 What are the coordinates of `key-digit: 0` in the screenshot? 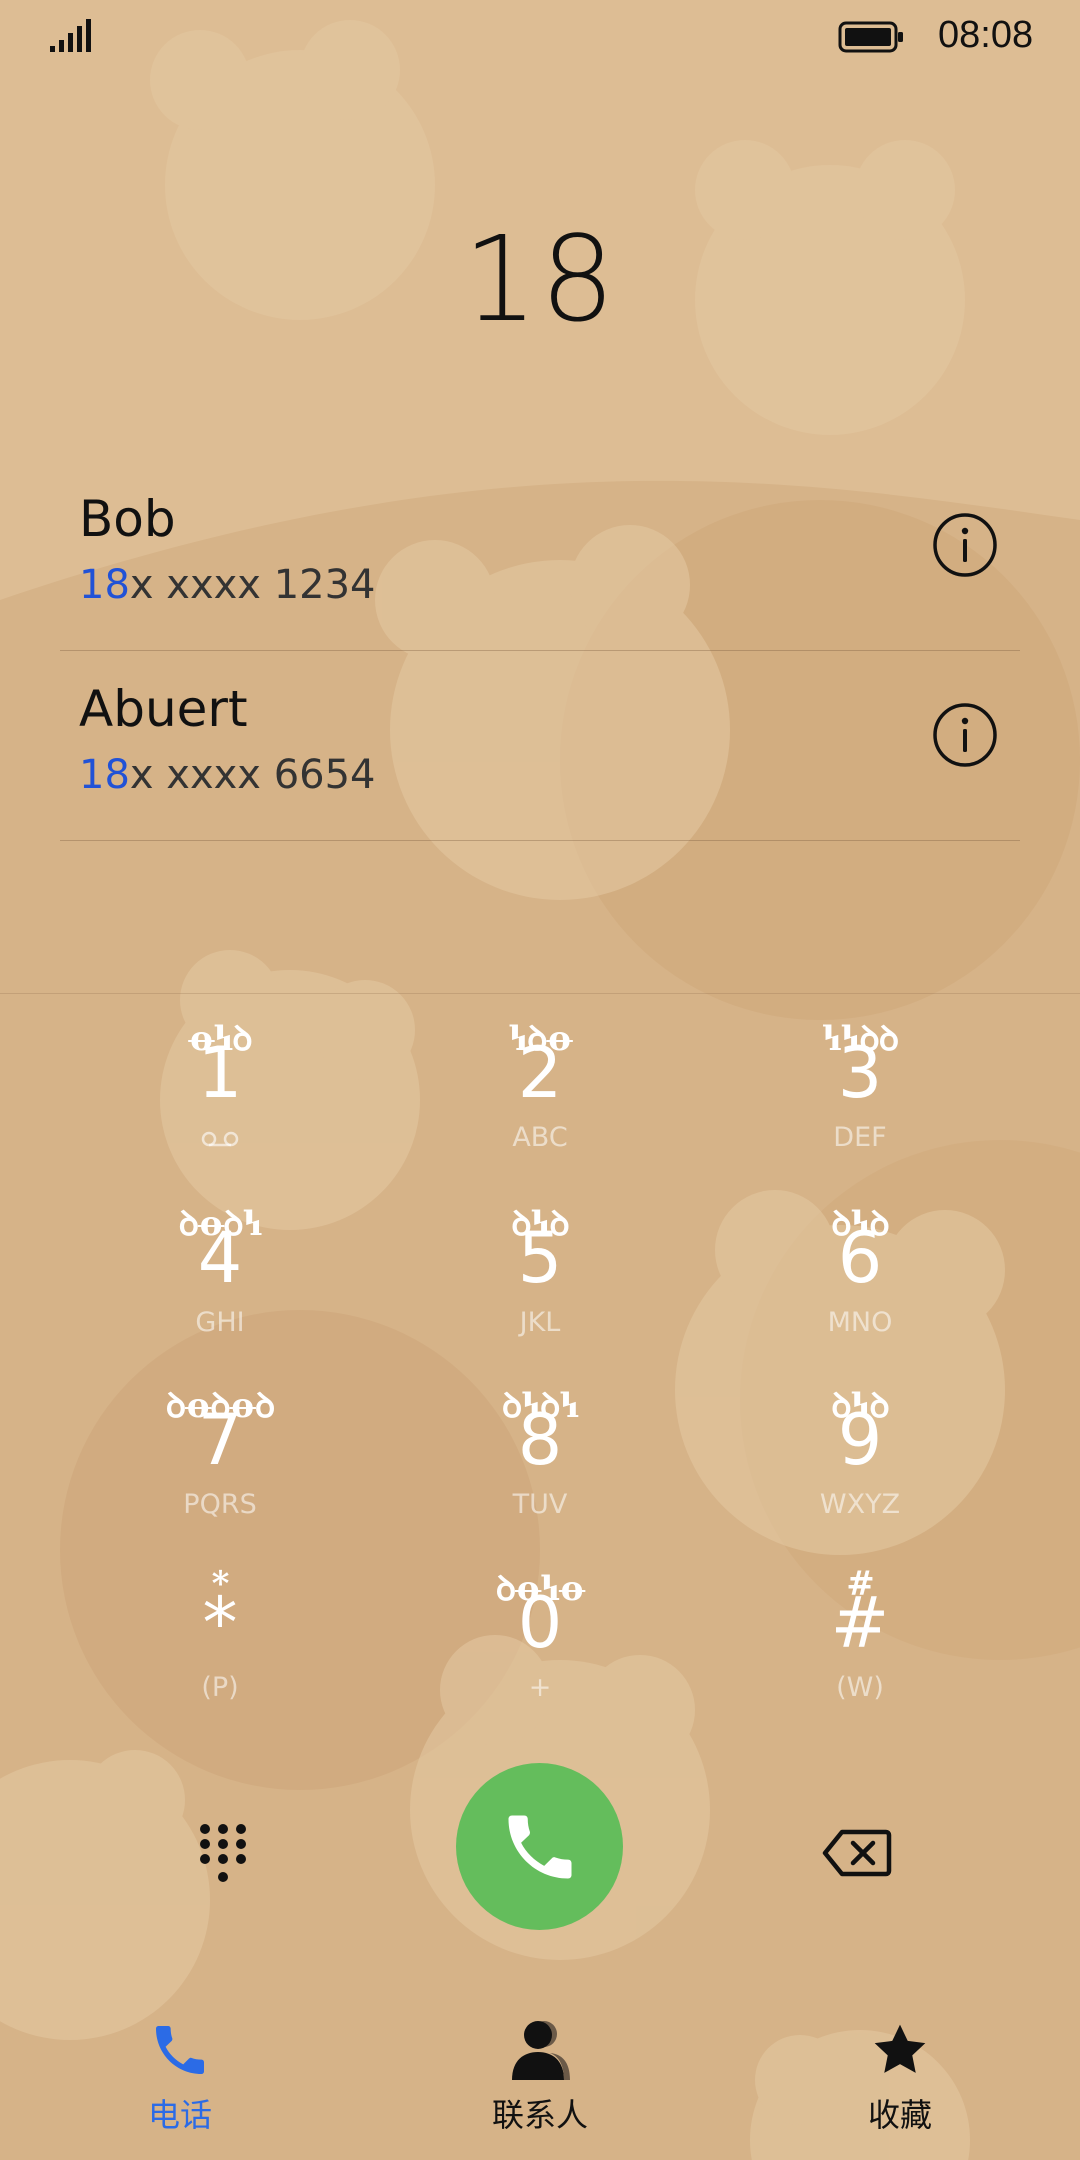 It's located at (540, 1623).